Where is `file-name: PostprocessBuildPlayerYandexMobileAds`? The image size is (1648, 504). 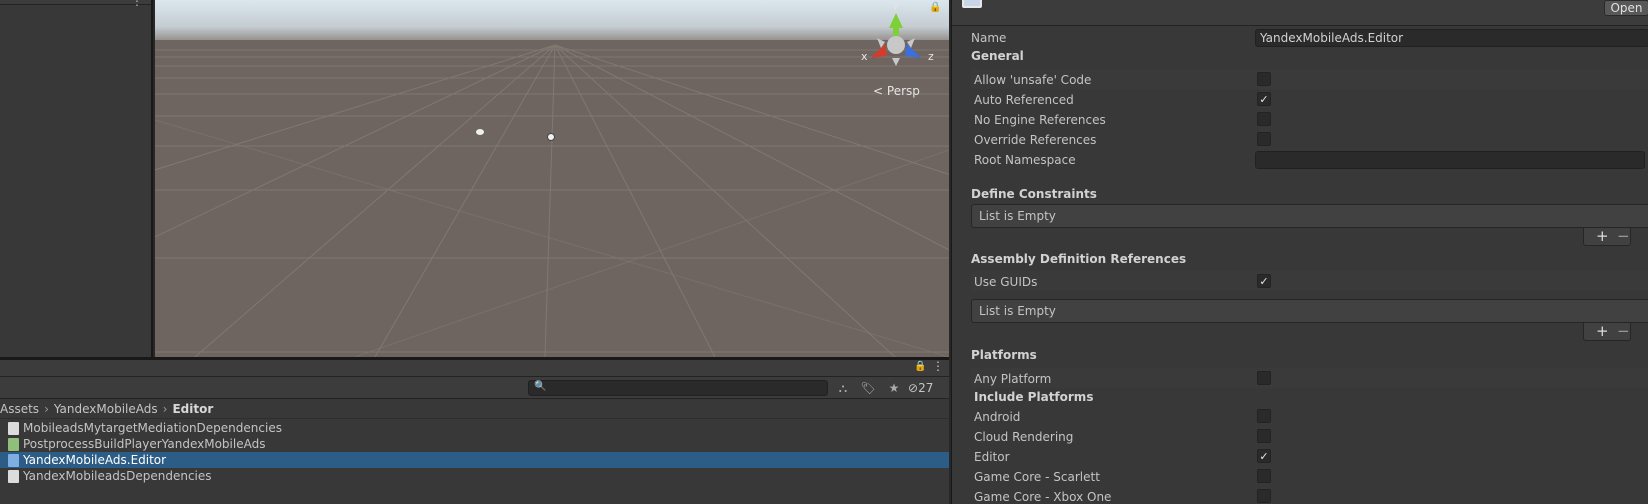 file-name: PostprocessBuildPlayerYandexMobileAds is located at coordinates (144, 444).